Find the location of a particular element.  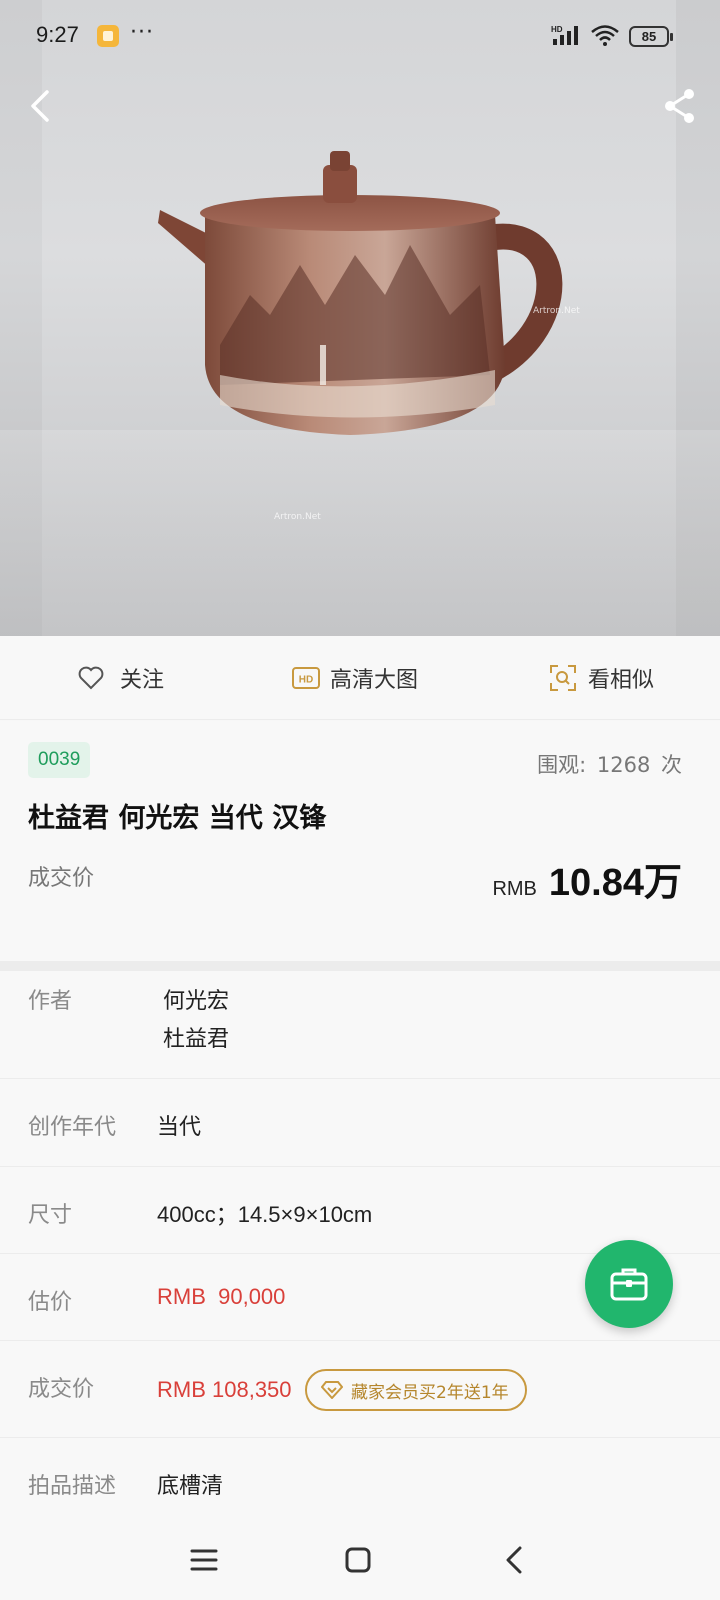

size-value: 400cc；14.5×9×10cm is located at coordinates (265, 1214).